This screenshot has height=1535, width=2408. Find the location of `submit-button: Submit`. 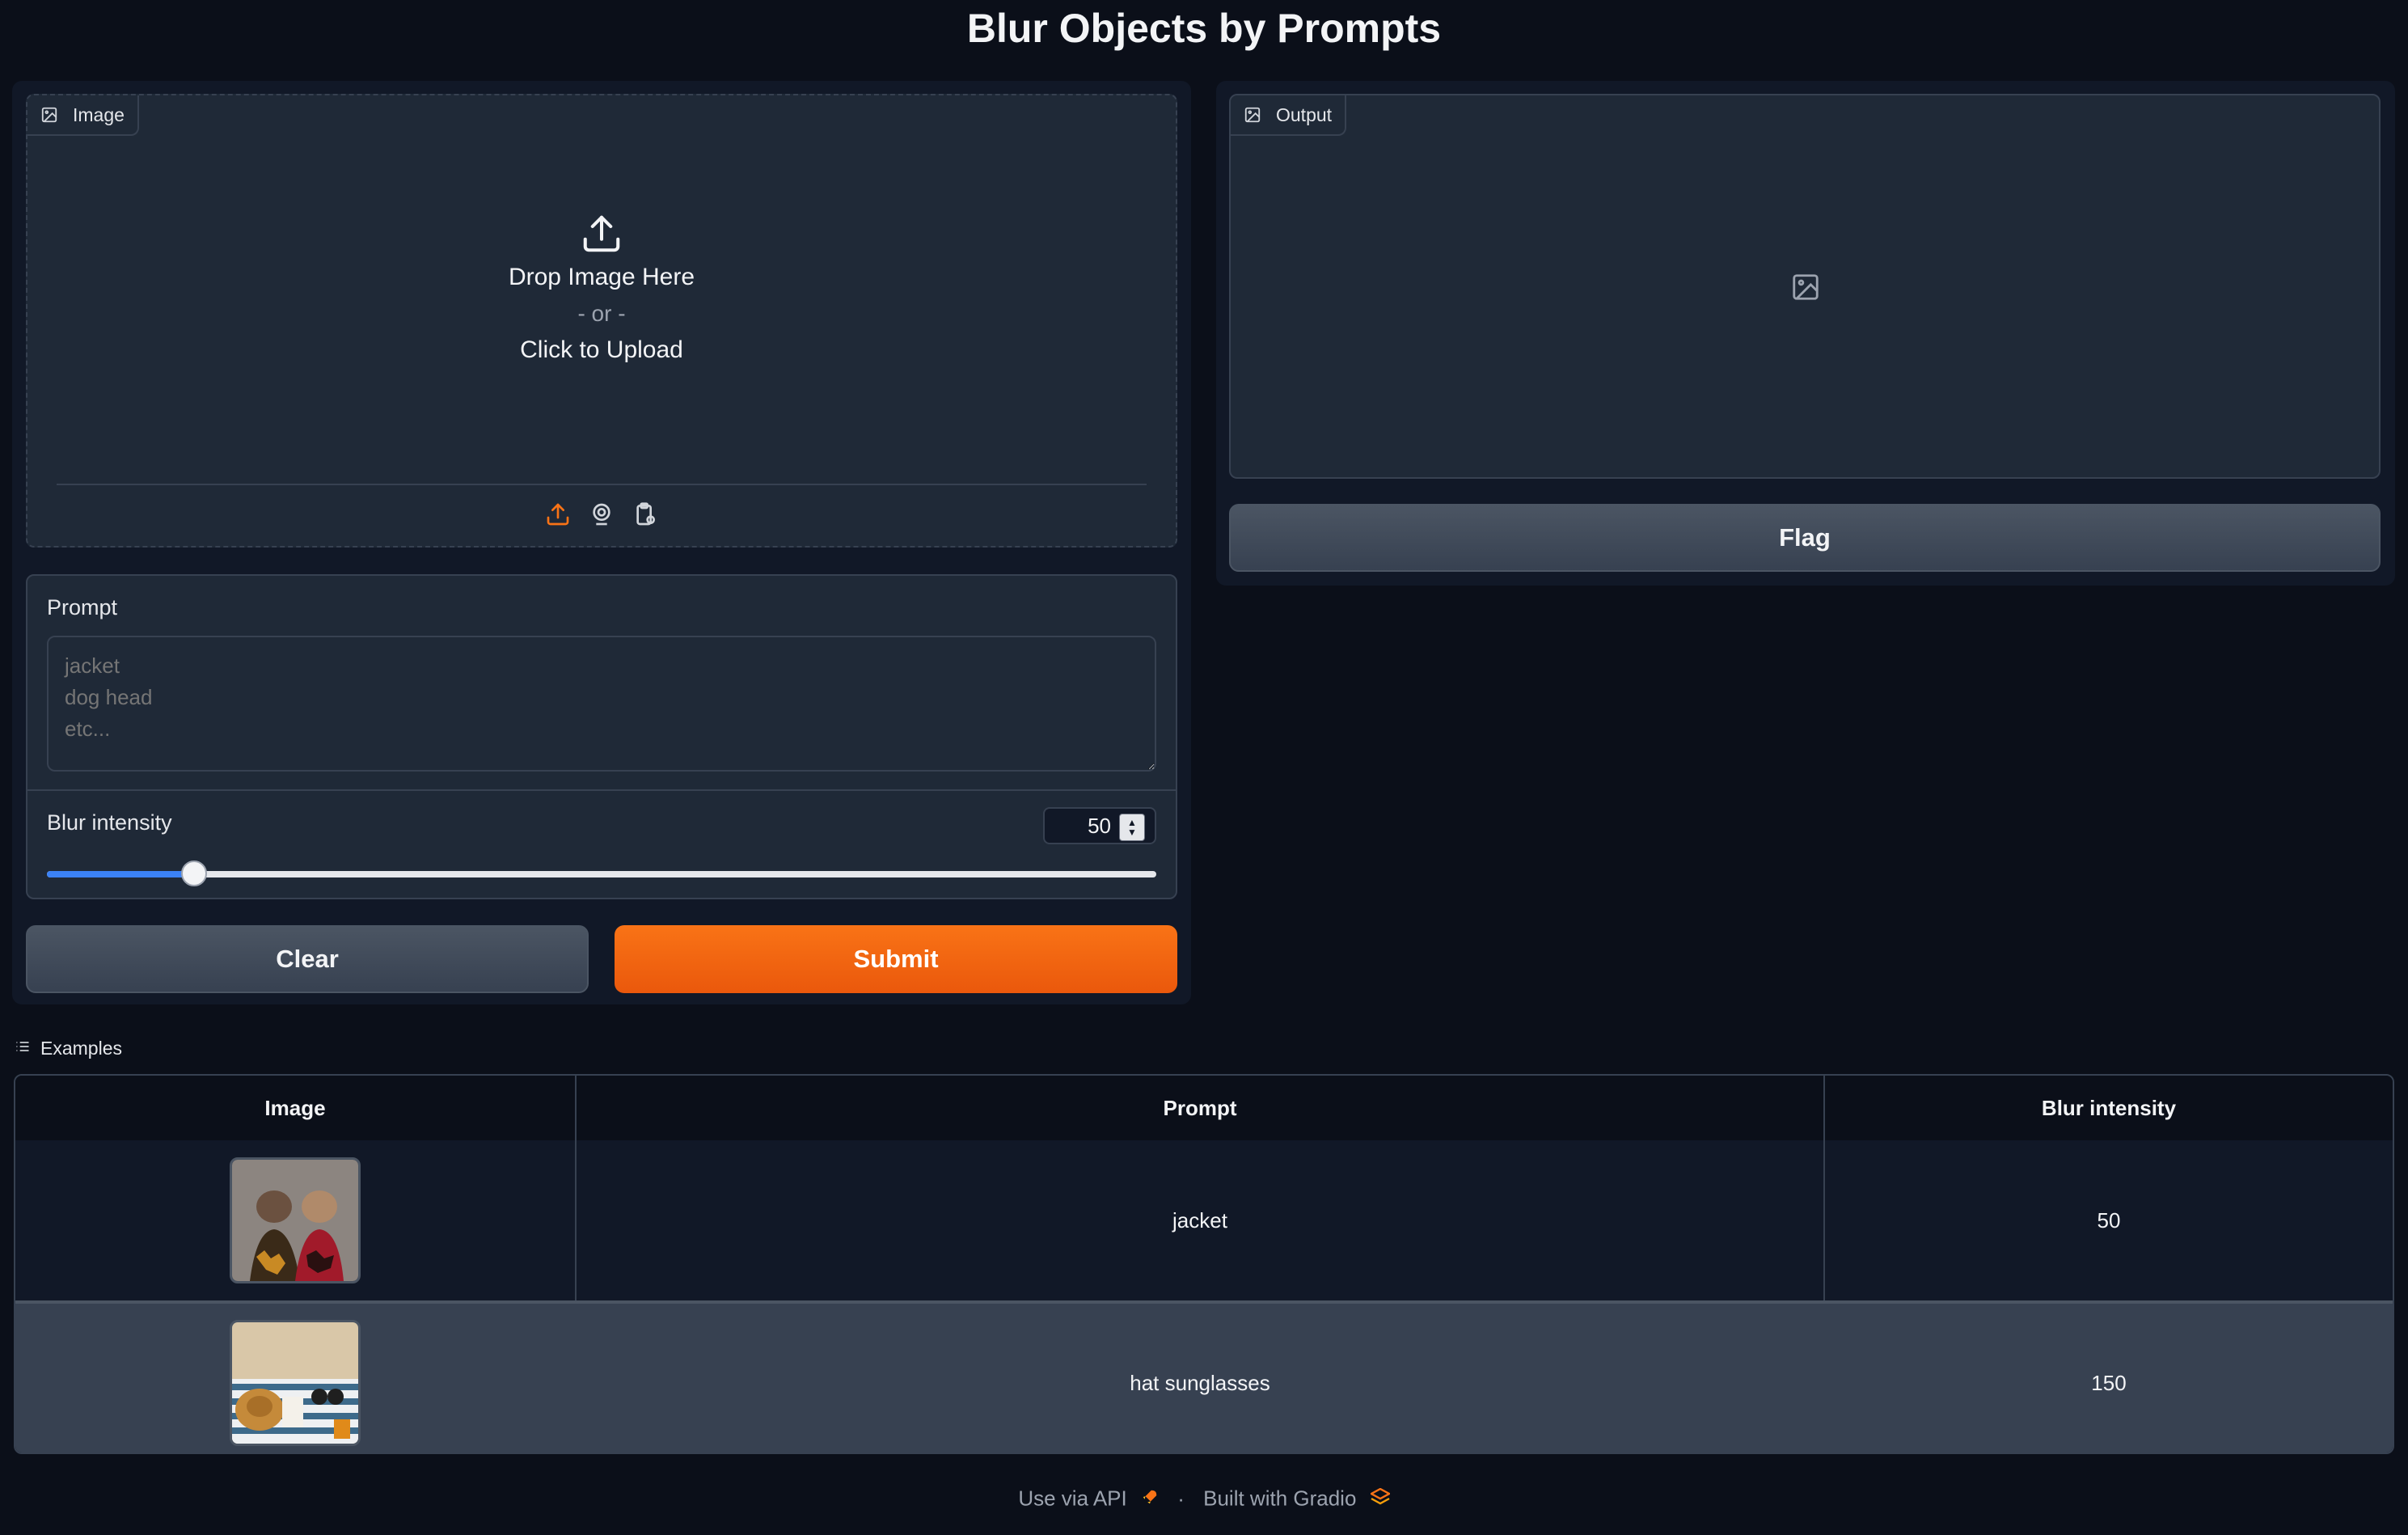

submit-button: Submit is located at coordinates (896, 959).